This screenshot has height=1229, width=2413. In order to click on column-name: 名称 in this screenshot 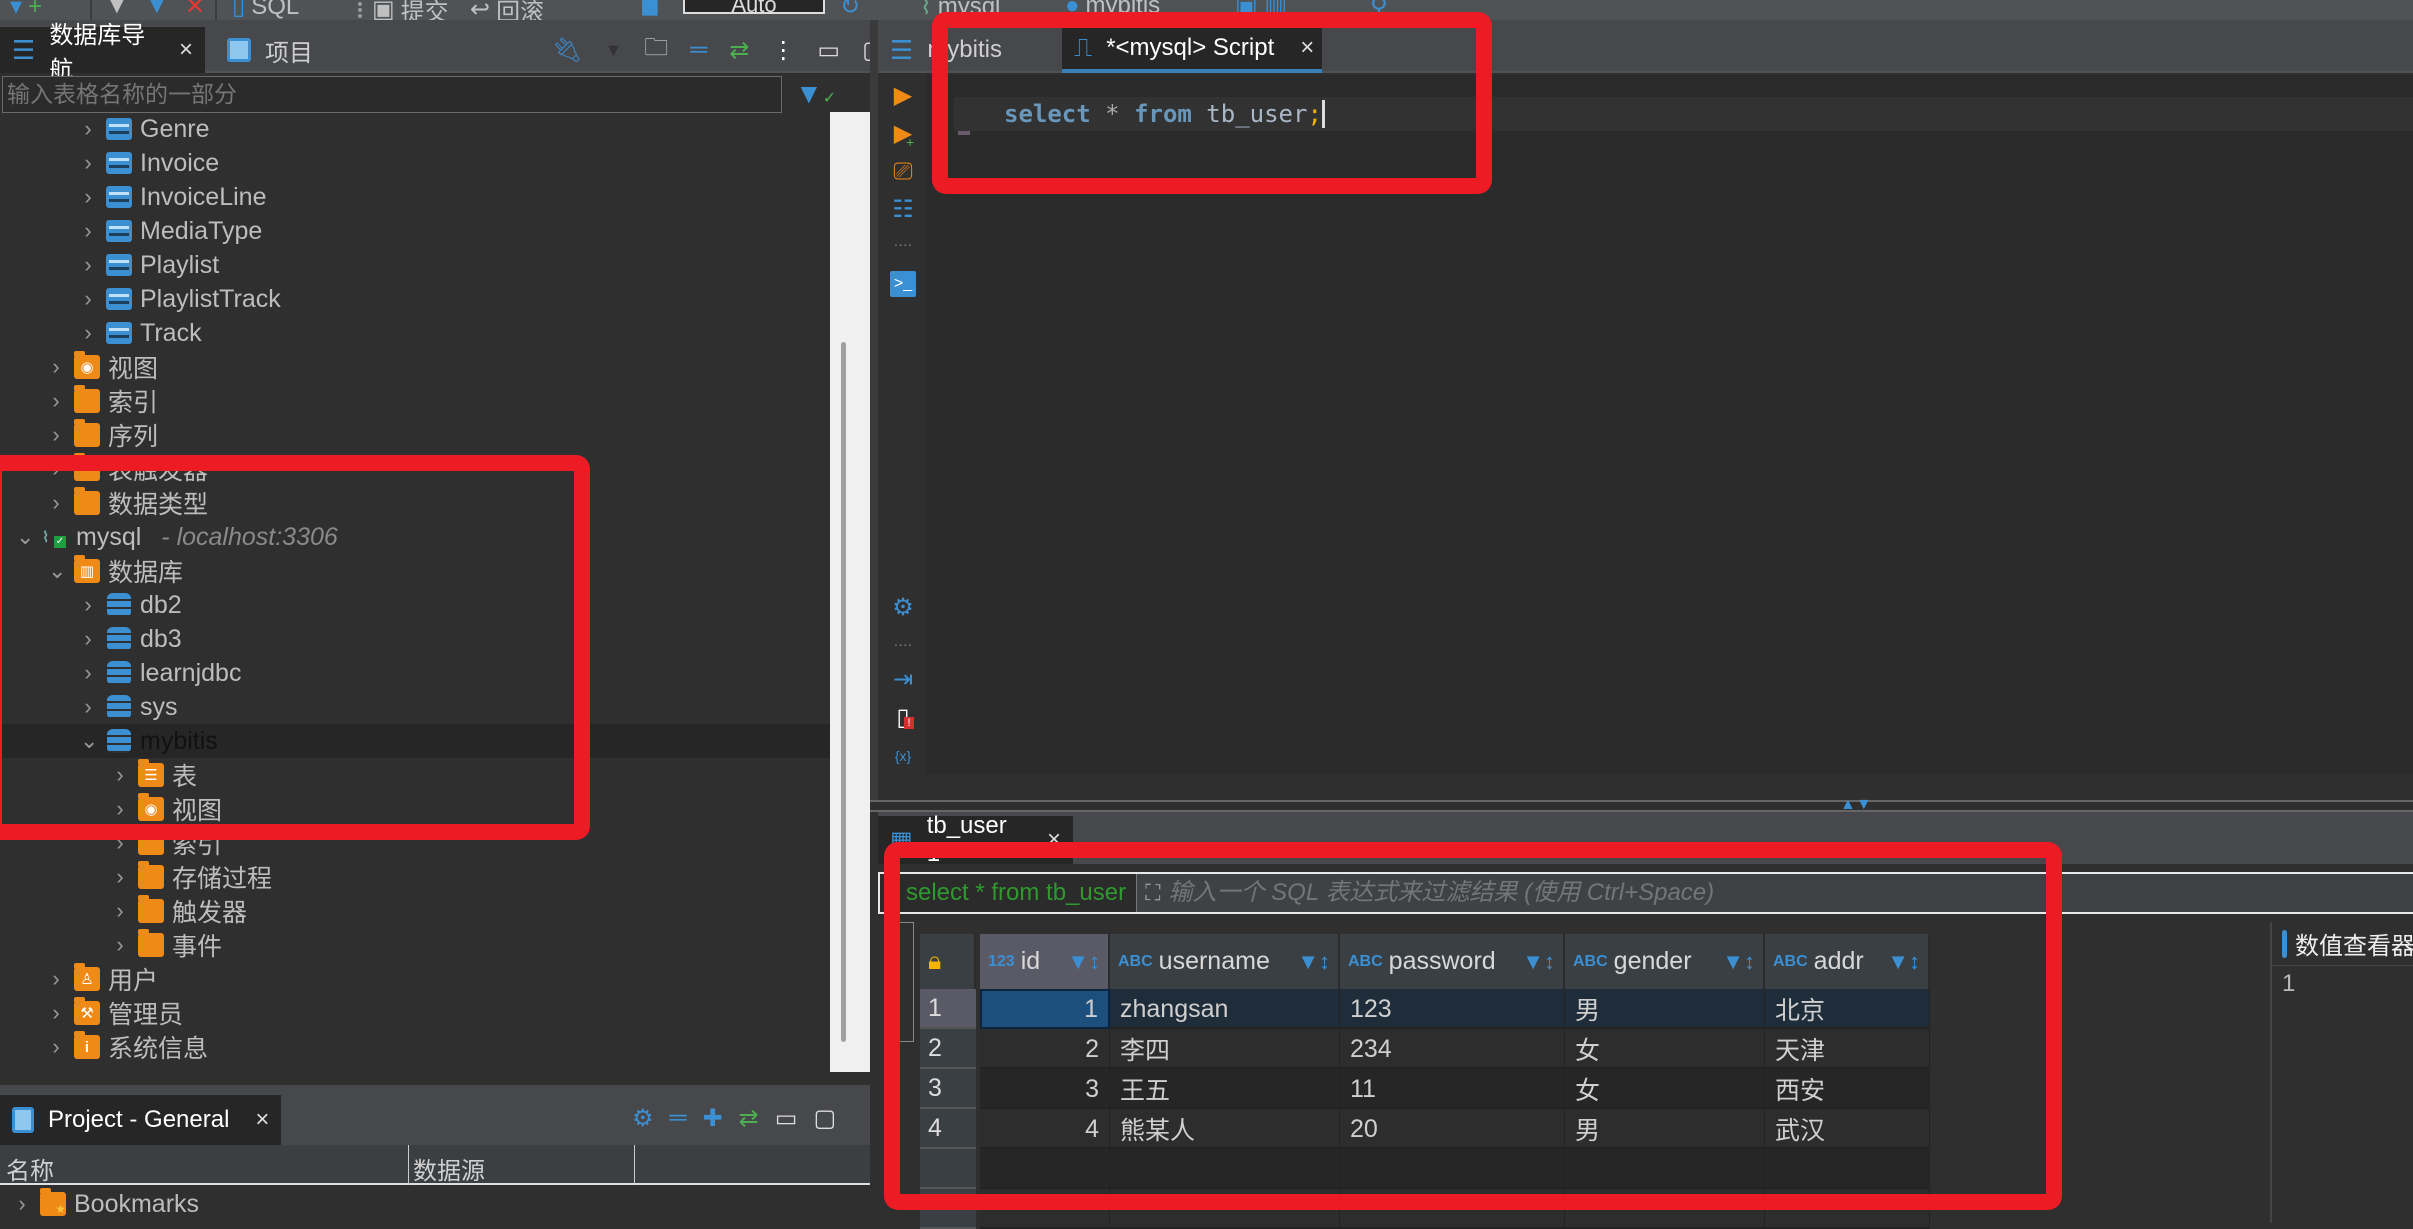, I will do `click(30, 1168)`.